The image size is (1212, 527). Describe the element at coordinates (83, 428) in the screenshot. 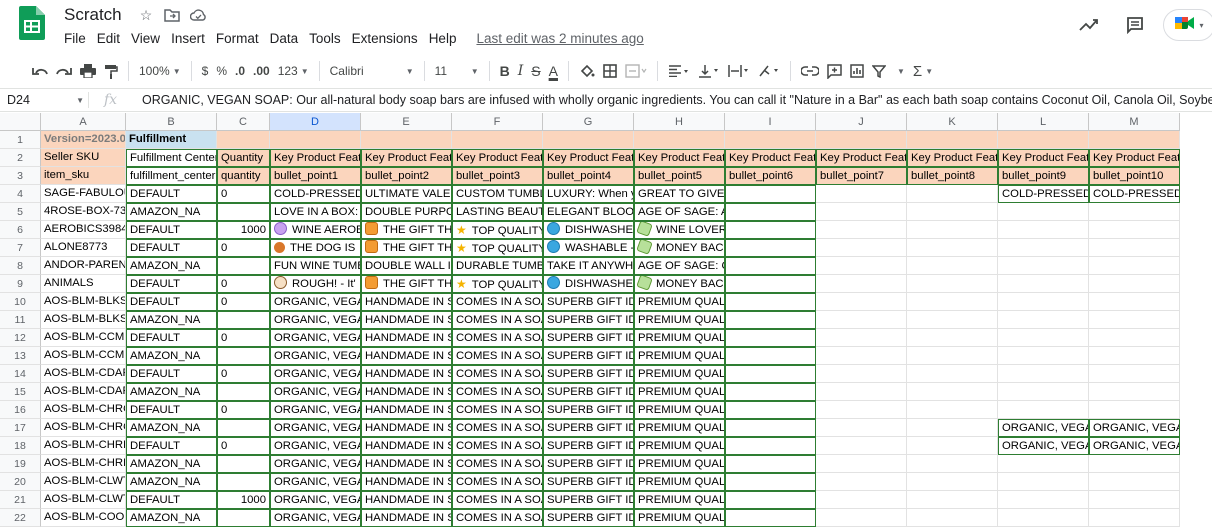

I see `cell-a17: AOS-BLM-CHRO` at that location.